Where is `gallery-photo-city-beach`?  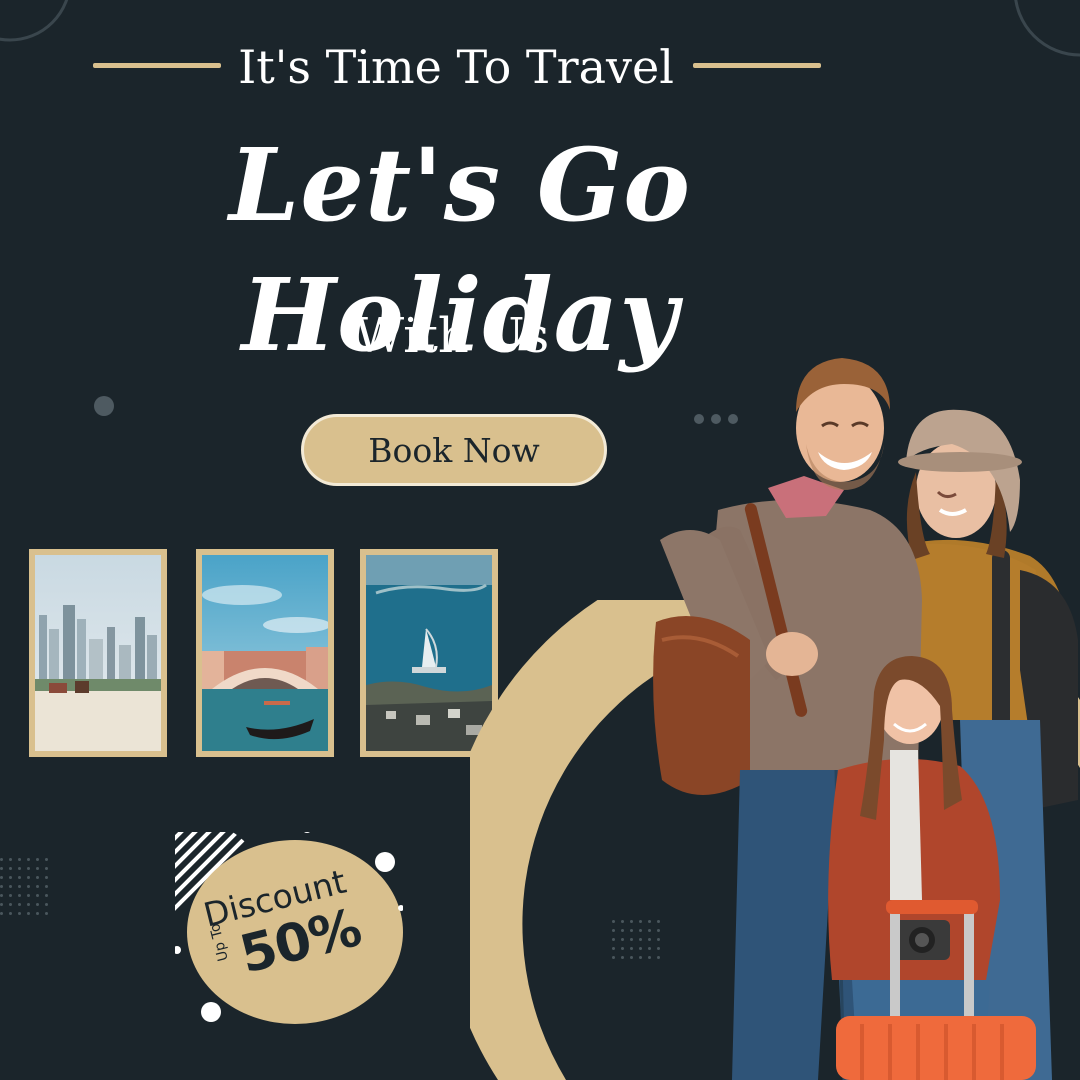
gallery-photo-city-beach is located at coordinates (98, 653).